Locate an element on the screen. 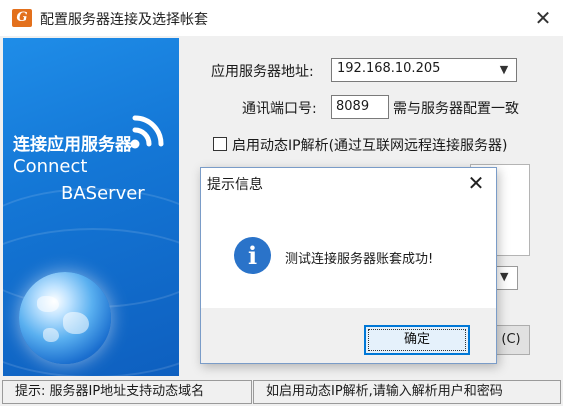  dynamic-ip-label: 启用动态IP解析(通过互联网远程连接服务器) is located at coordinates (370, 145).